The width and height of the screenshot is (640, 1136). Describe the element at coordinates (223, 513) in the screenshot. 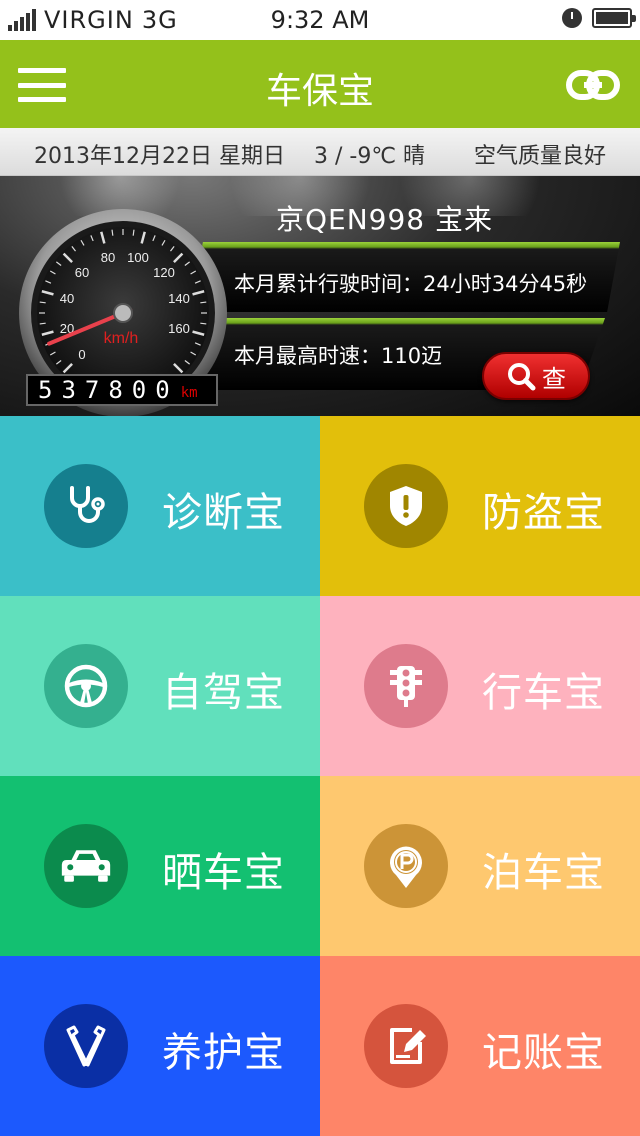

I see `tile-label: 诊断宝` at that location.